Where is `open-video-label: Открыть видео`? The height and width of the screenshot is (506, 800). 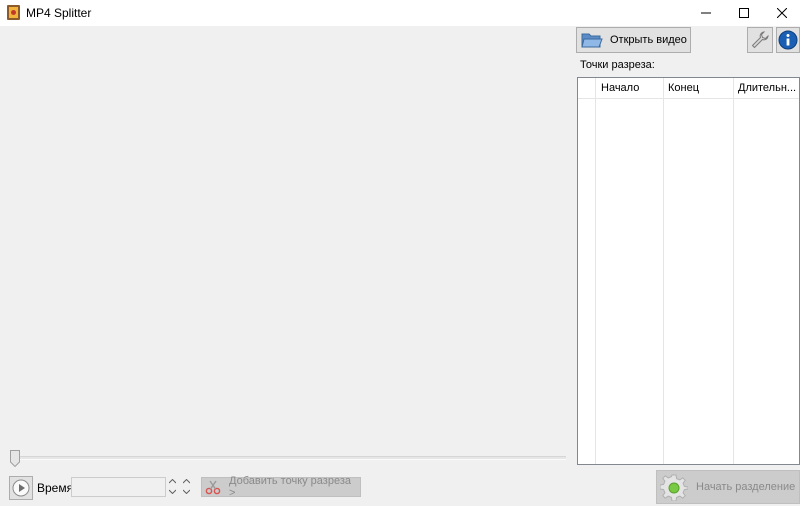
open-video-label: Открыть видео is located at coordinates (648, 40).